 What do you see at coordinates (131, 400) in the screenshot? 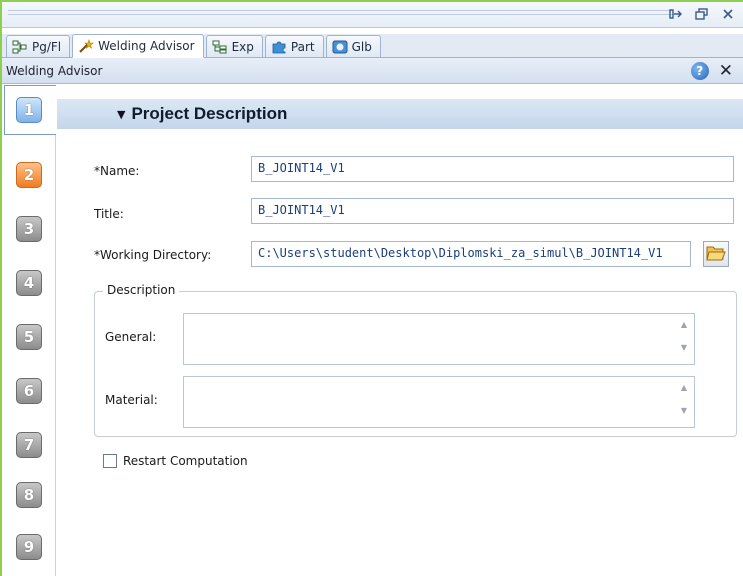
I see `material-label: Material:` at bounding box center [131, 400].